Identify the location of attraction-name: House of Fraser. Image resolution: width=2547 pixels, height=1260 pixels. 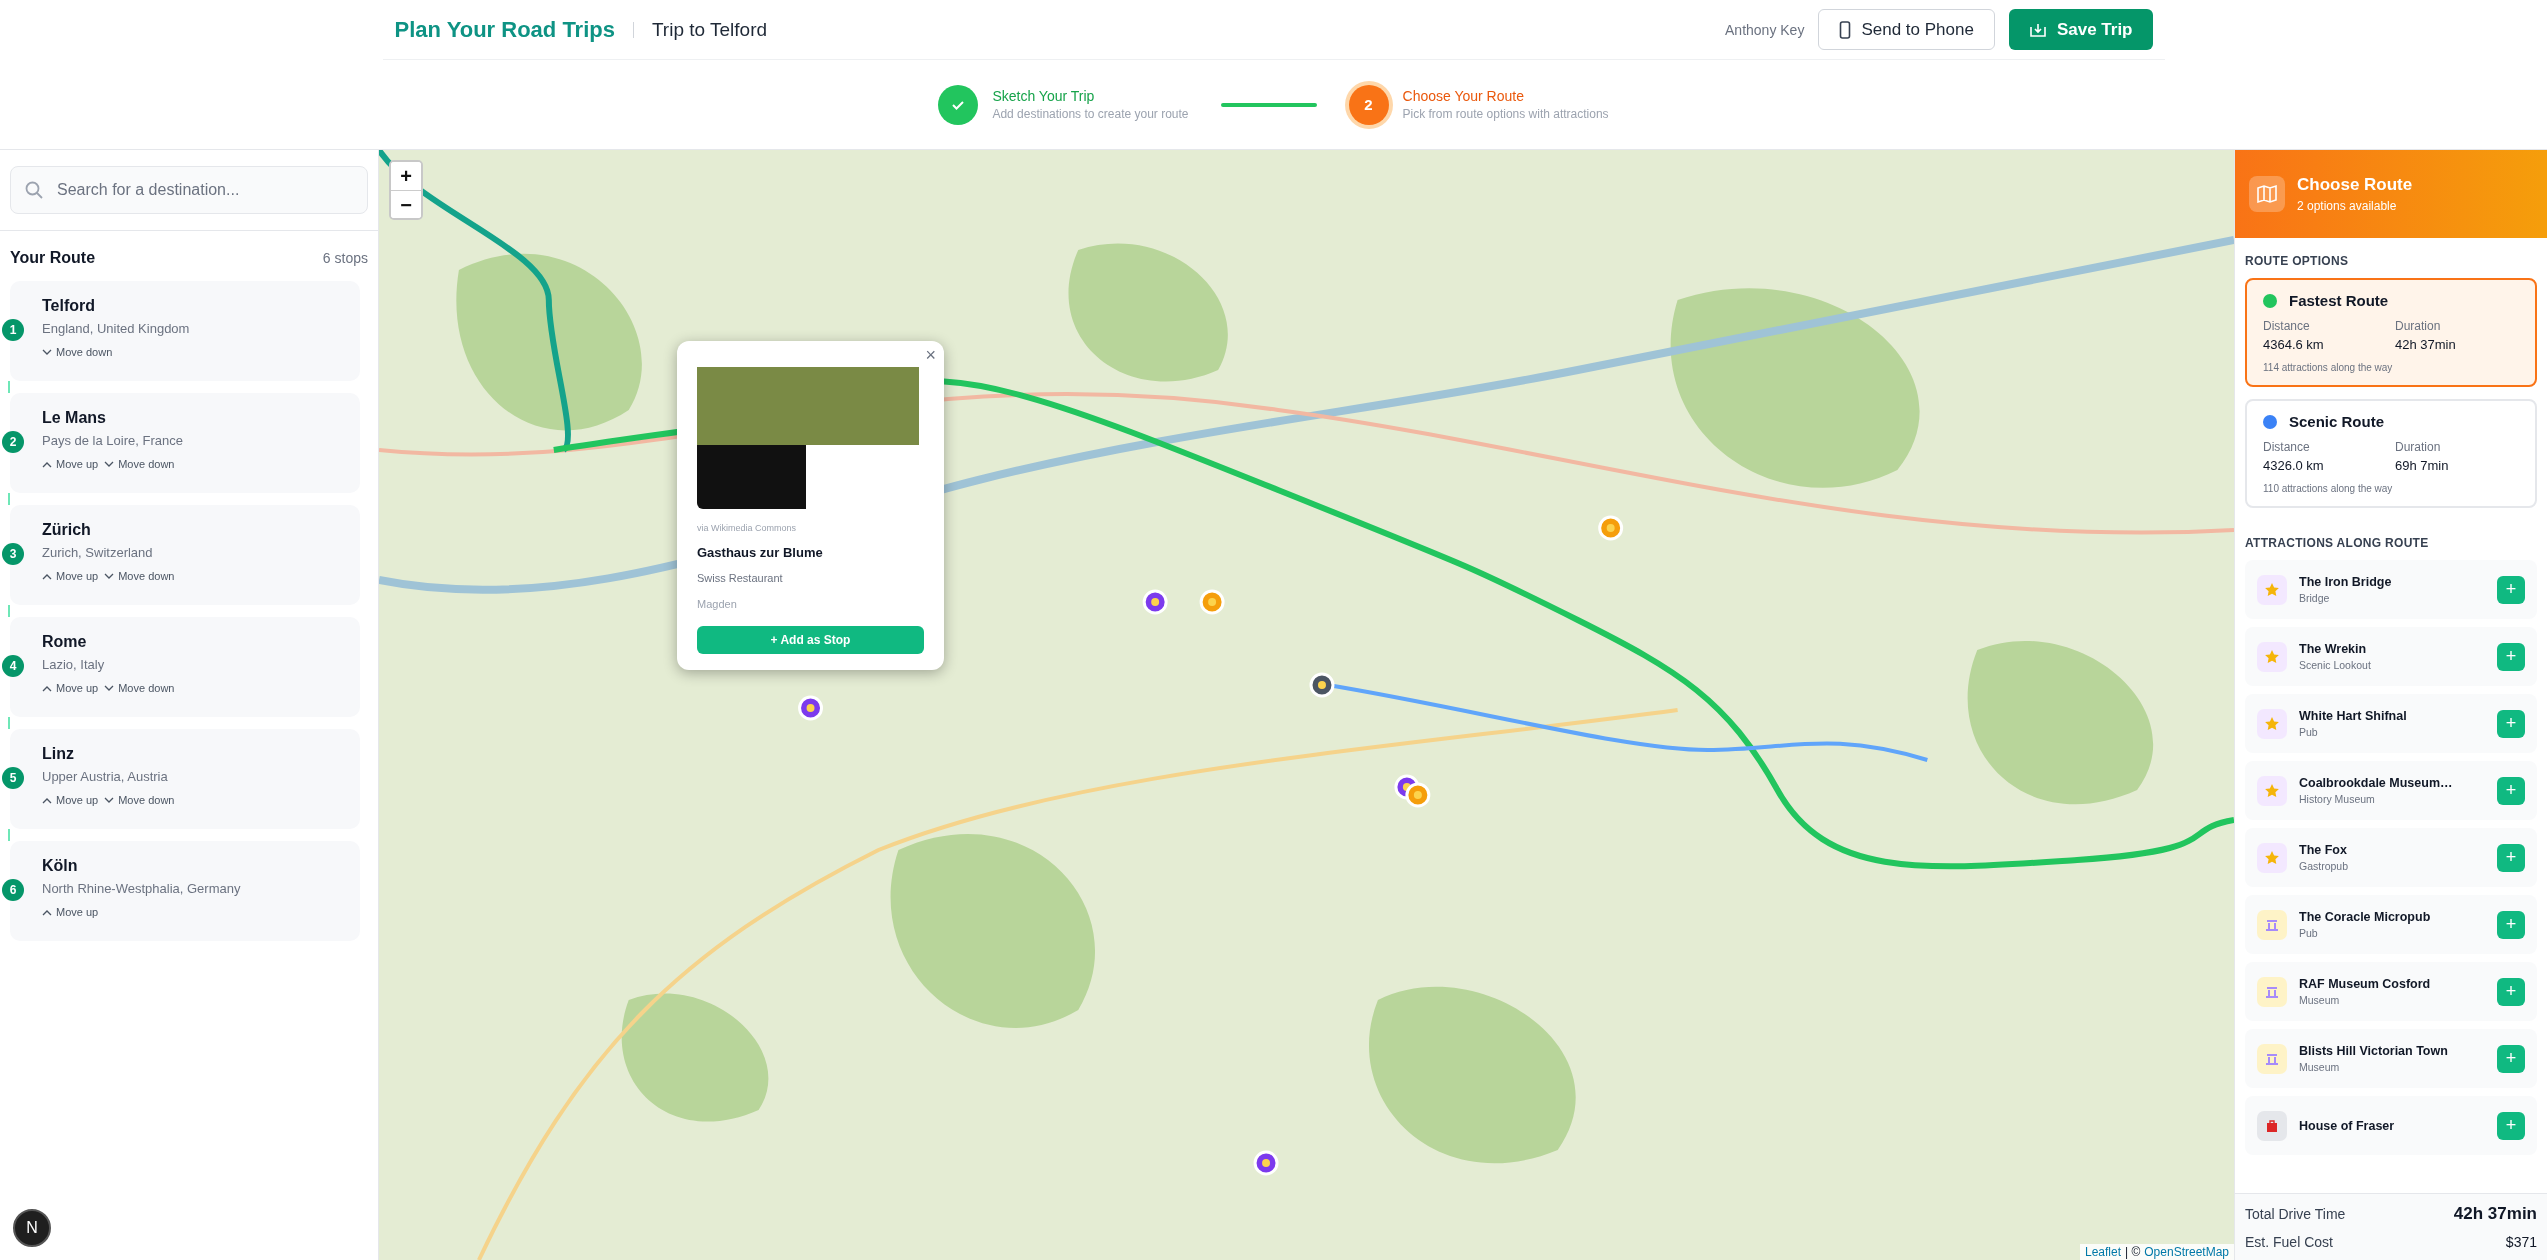
(2347, 1125).